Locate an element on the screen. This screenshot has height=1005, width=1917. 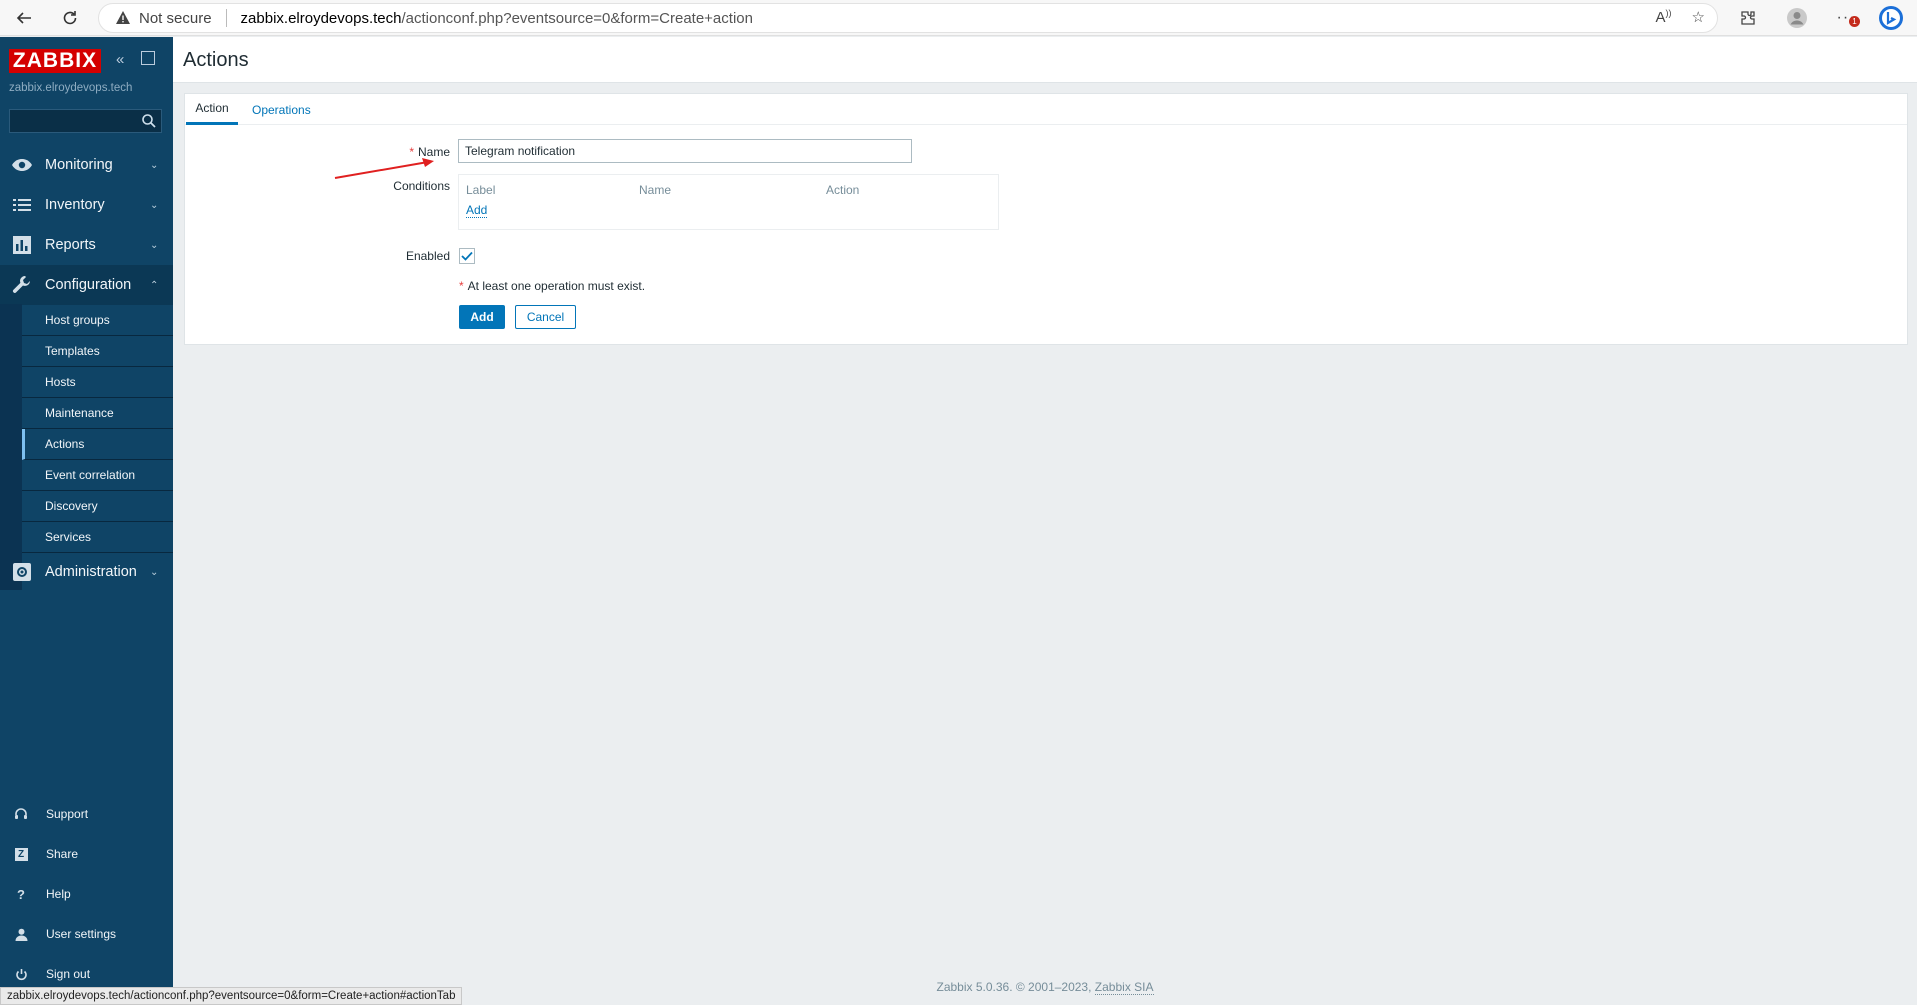
menu-configuration: Configuration ⌃ is located at coordinates (86, 285).